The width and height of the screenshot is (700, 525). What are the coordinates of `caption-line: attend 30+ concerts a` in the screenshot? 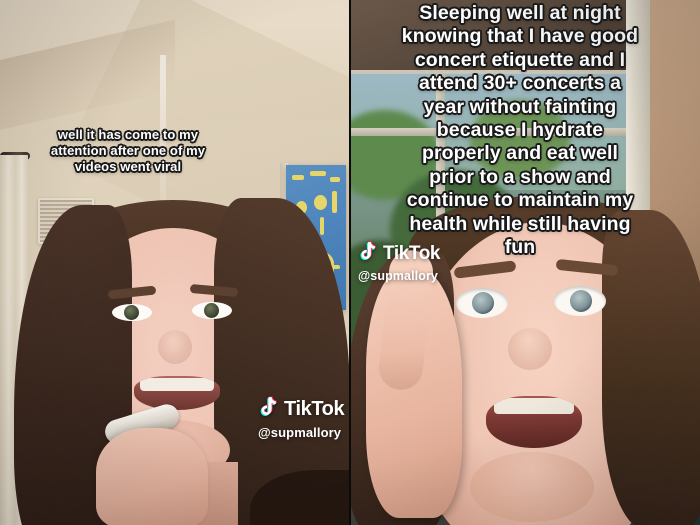 It's located at (520, 83).